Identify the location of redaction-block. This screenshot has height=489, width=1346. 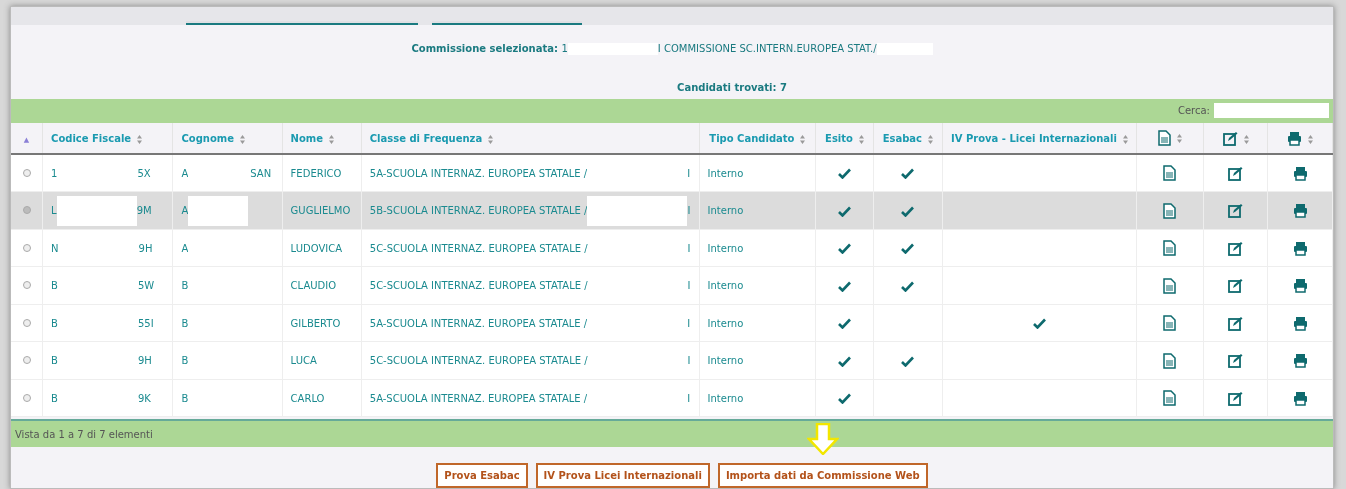
(218, 210).